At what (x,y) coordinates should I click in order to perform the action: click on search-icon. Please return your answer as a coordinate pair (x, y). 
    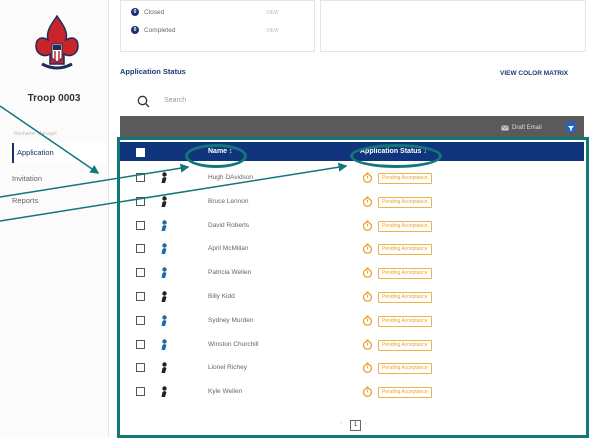
    Looking at the image, I should click on (143, 101).